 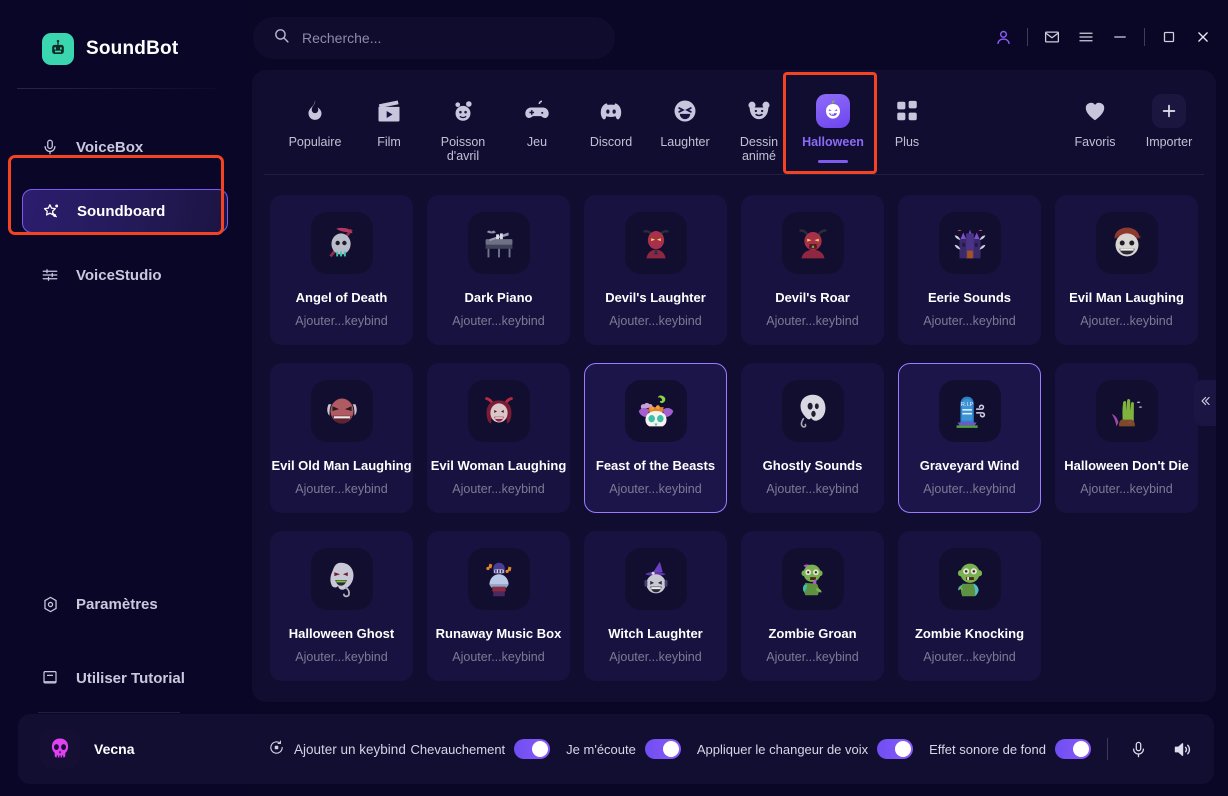 I want to click on sound-title: Halloween Don't Die, so click(x=1126, y=465).